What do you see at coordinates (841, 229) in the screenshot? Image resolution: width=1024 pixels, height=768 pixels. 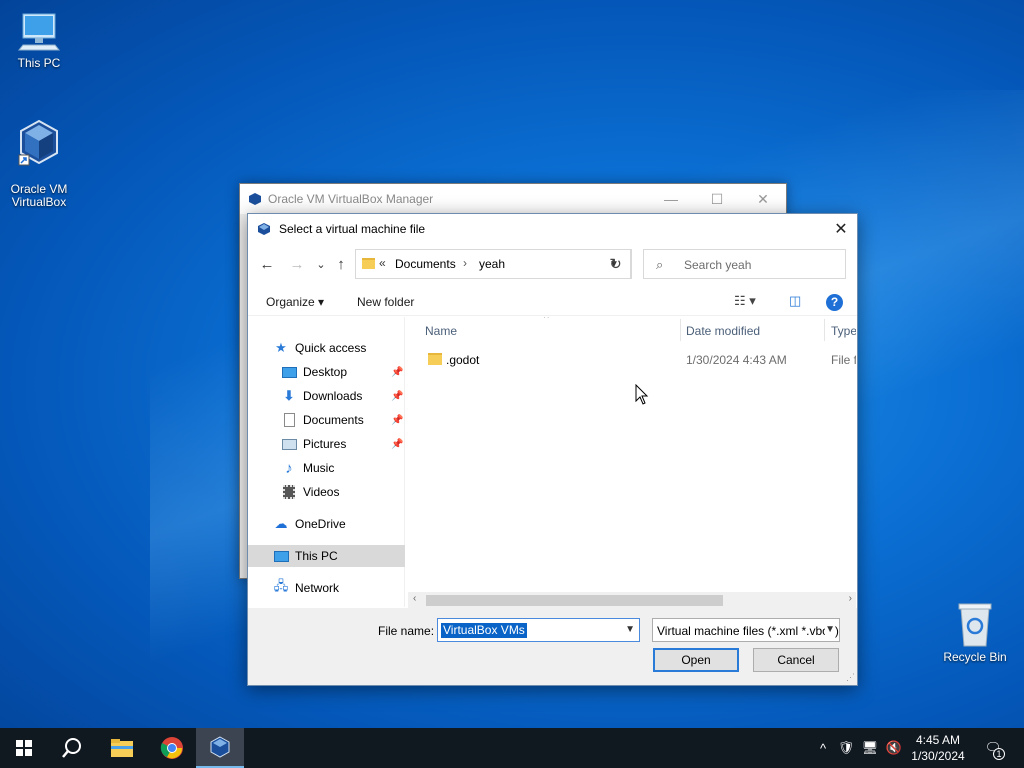 I see `dialog-close-button: ✕` at bounding box center [841, 229].